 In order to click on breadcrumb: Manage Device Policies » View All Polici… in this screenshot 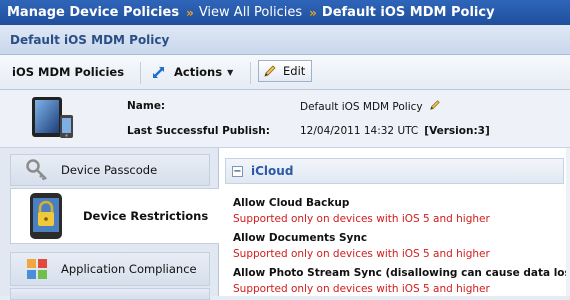, I will do `click(285, 12)`.